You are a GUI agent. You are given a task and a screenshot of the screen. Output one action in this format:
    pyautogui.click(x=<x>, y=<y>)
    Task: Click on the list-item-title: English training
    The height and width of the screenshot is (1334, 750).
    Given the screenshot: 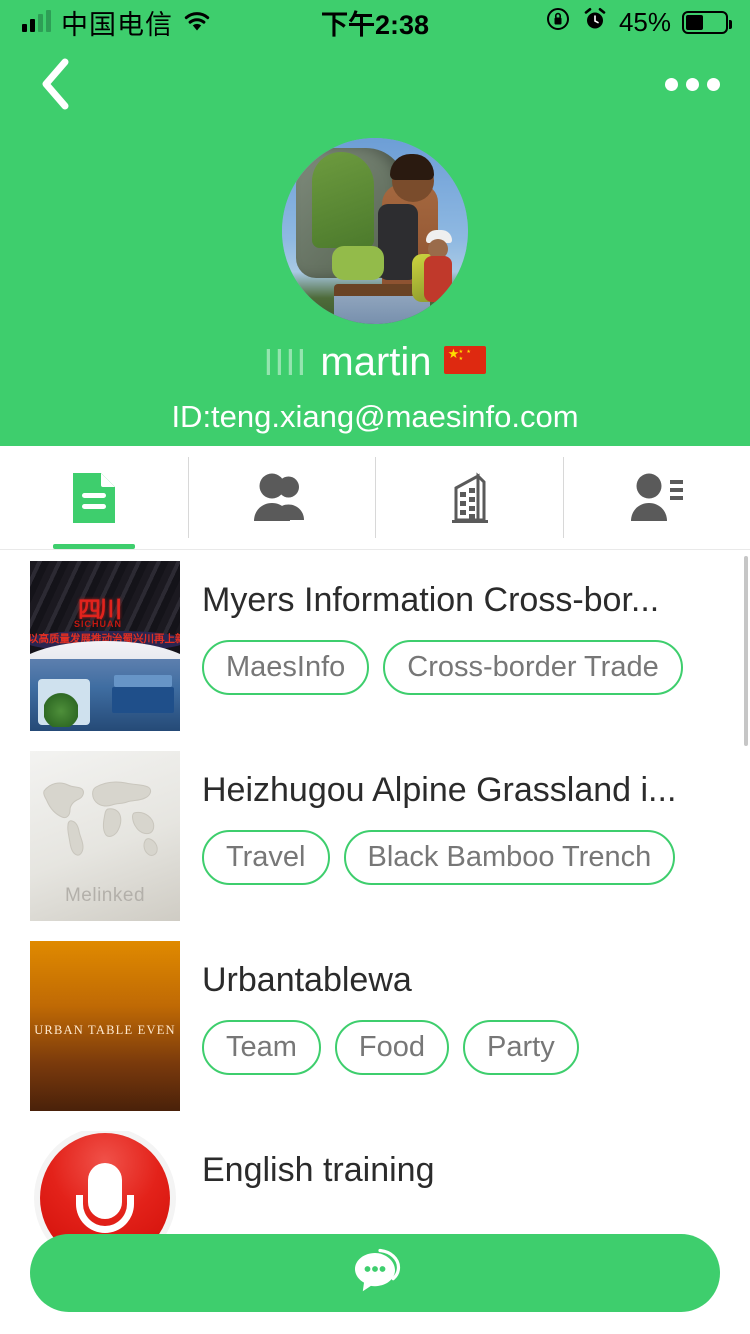 What is the action you would take?
    pyautogui.click(x=318, y=1170)
    